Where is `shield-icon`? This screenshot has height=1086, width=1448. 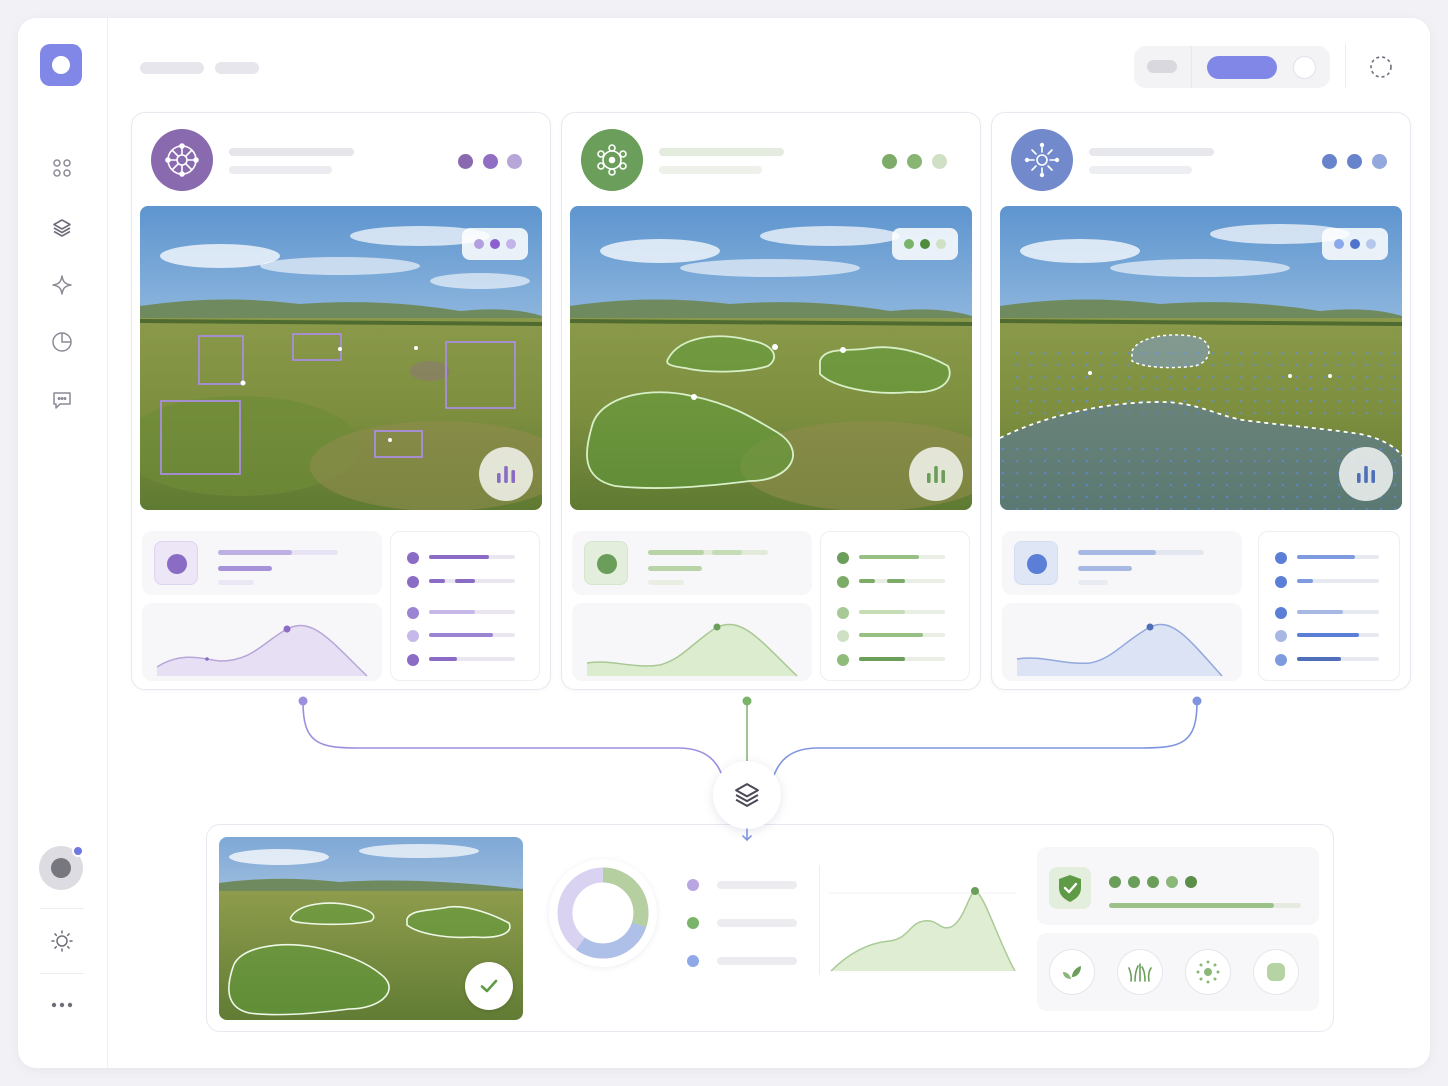 shield-icon is located at coordinates (1070, 888).